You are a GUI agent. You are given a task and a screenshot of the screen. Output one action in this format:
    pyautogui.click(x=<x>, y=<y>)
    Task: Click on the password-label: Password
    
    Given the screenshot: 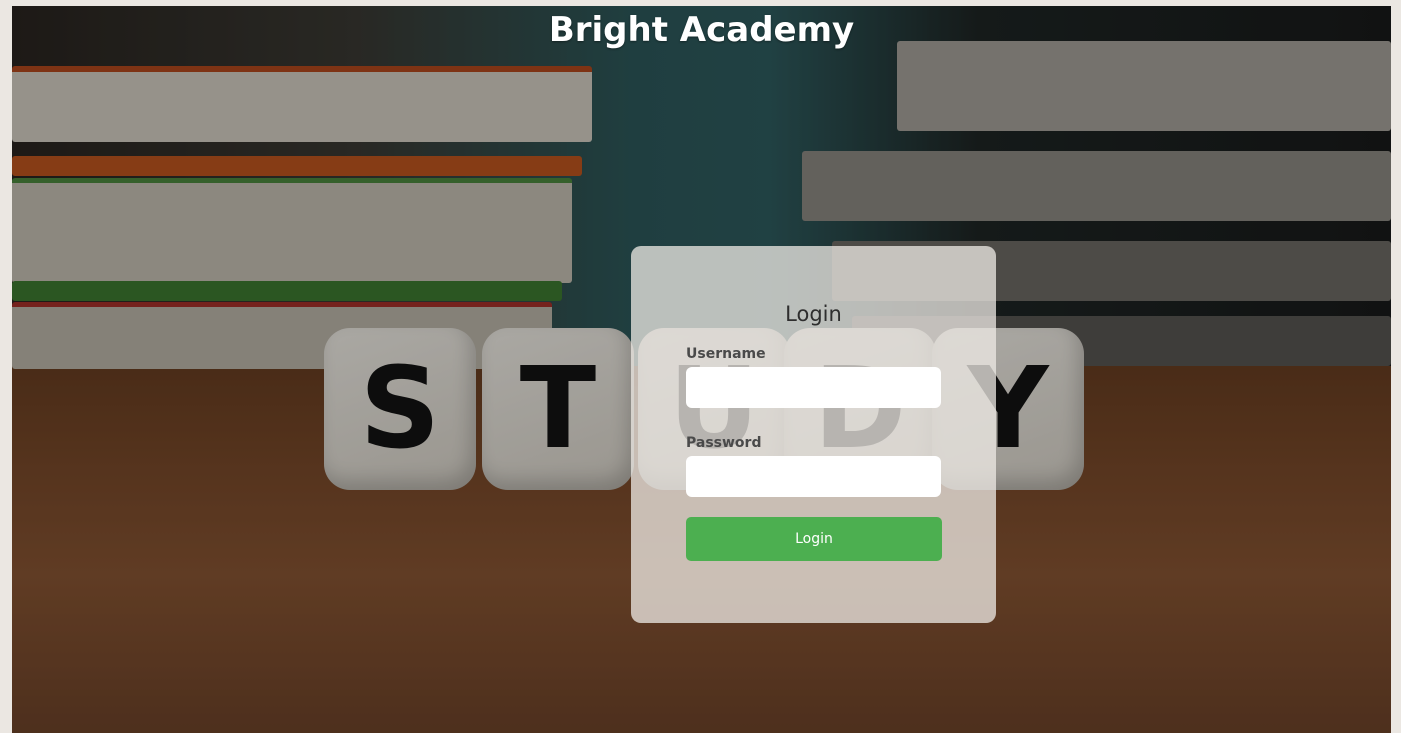 What is the action you would take?
    pyautogui.click(x=724, y=443)
    